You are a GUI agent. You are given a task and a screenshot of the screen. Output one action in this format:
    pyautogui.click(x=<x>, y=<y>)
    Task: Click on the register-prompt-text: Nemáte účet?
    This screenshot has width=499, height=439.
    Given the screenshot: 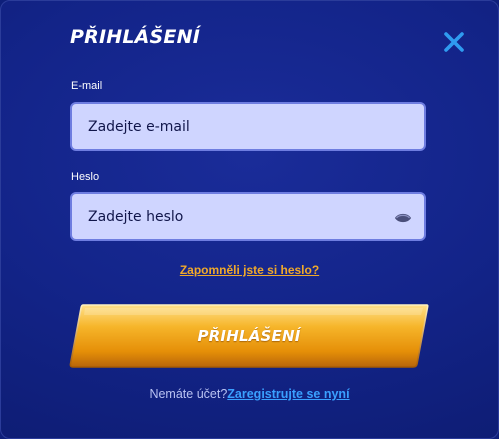 What is the action you would take?
    pyautogui.click(x=188, y=394)
    